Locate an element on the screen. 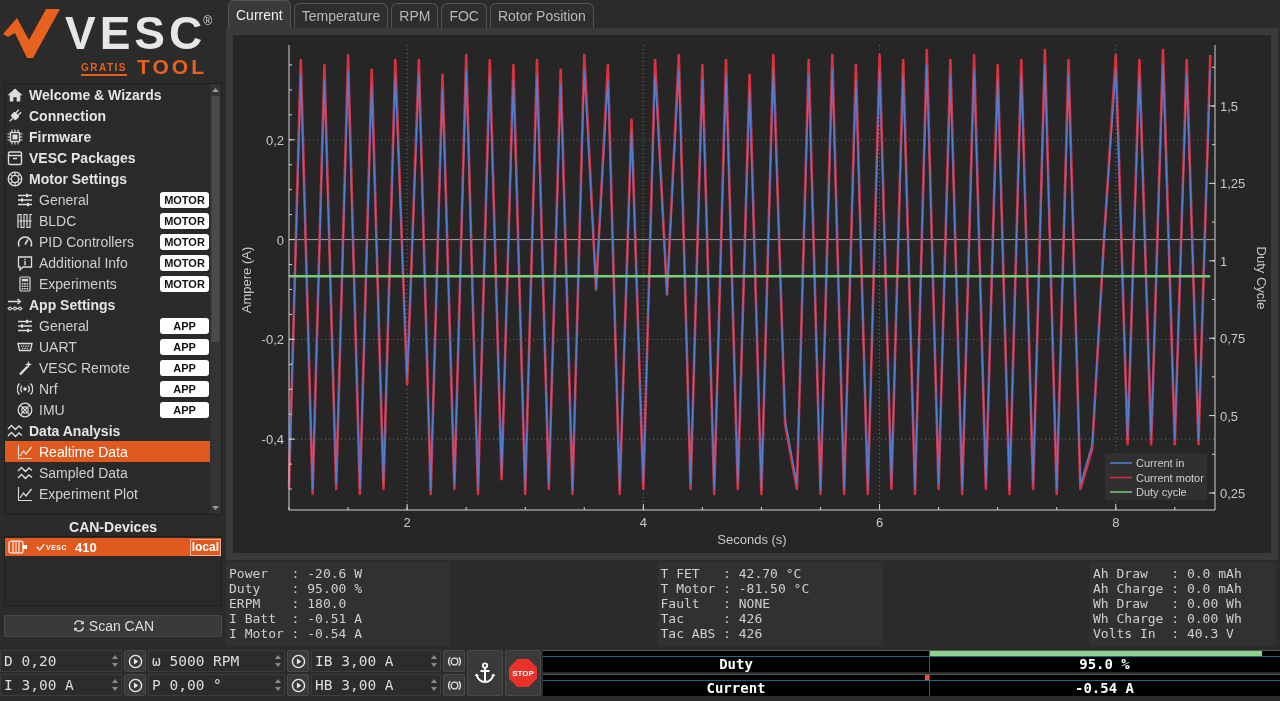  readout-line: Tac ABS : 426 is located at coordinates (712, 633).